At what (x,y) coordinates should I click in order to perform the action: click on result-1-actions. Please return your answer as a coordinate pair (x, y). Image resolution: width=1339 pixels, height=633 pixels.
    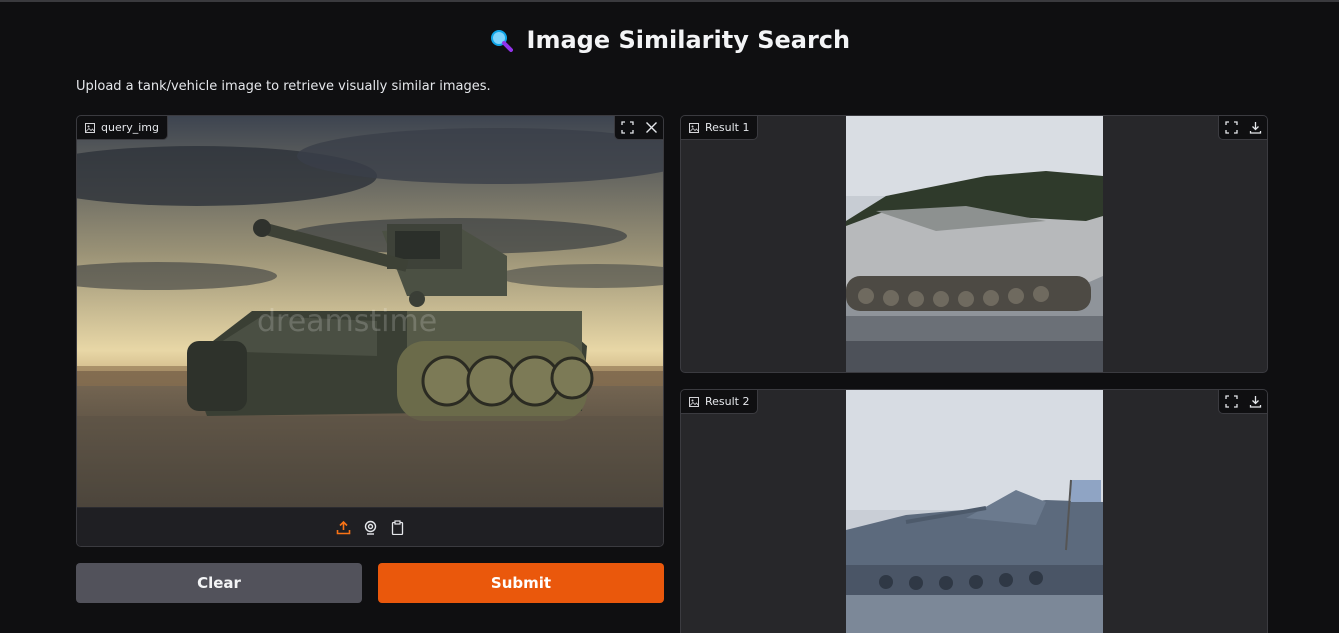
    Looking at the image, I should click on (1242, 128).